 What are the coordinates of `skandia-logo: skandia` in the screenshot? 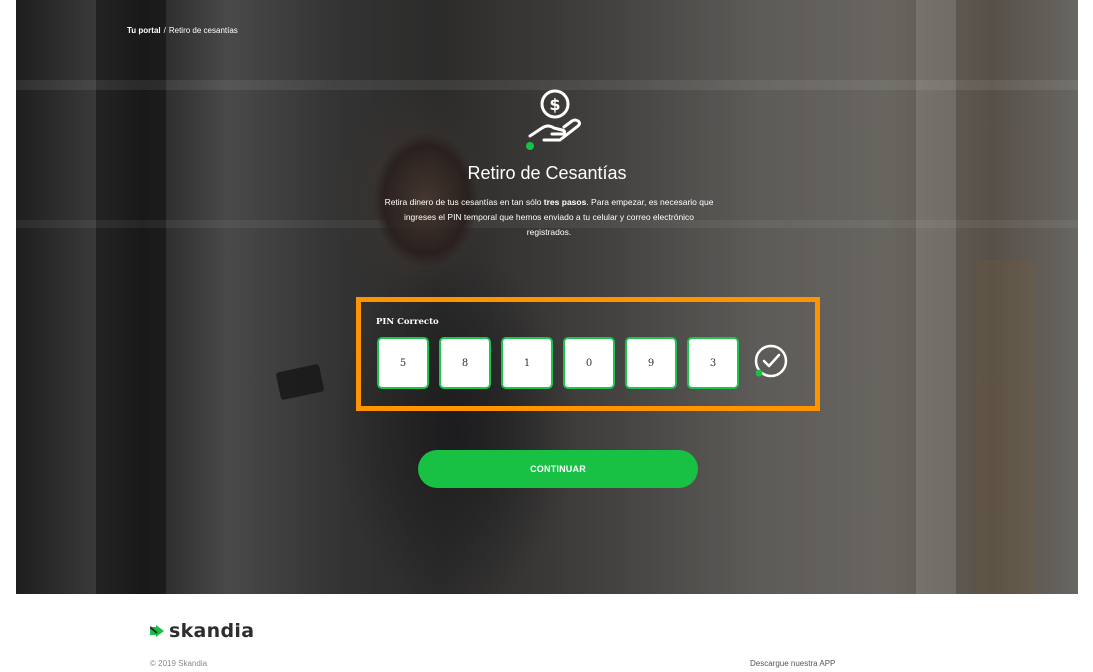 It's located at (202, 631).